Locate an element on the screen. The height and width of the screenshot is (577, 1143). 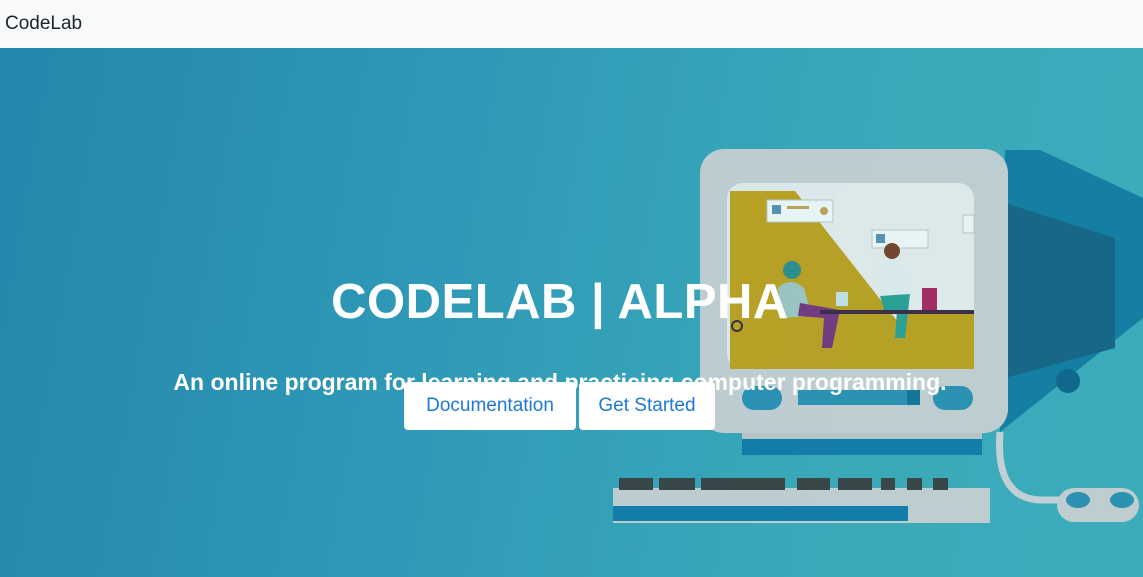
get-started-button: Get Started is located at coordinates (647, 406).